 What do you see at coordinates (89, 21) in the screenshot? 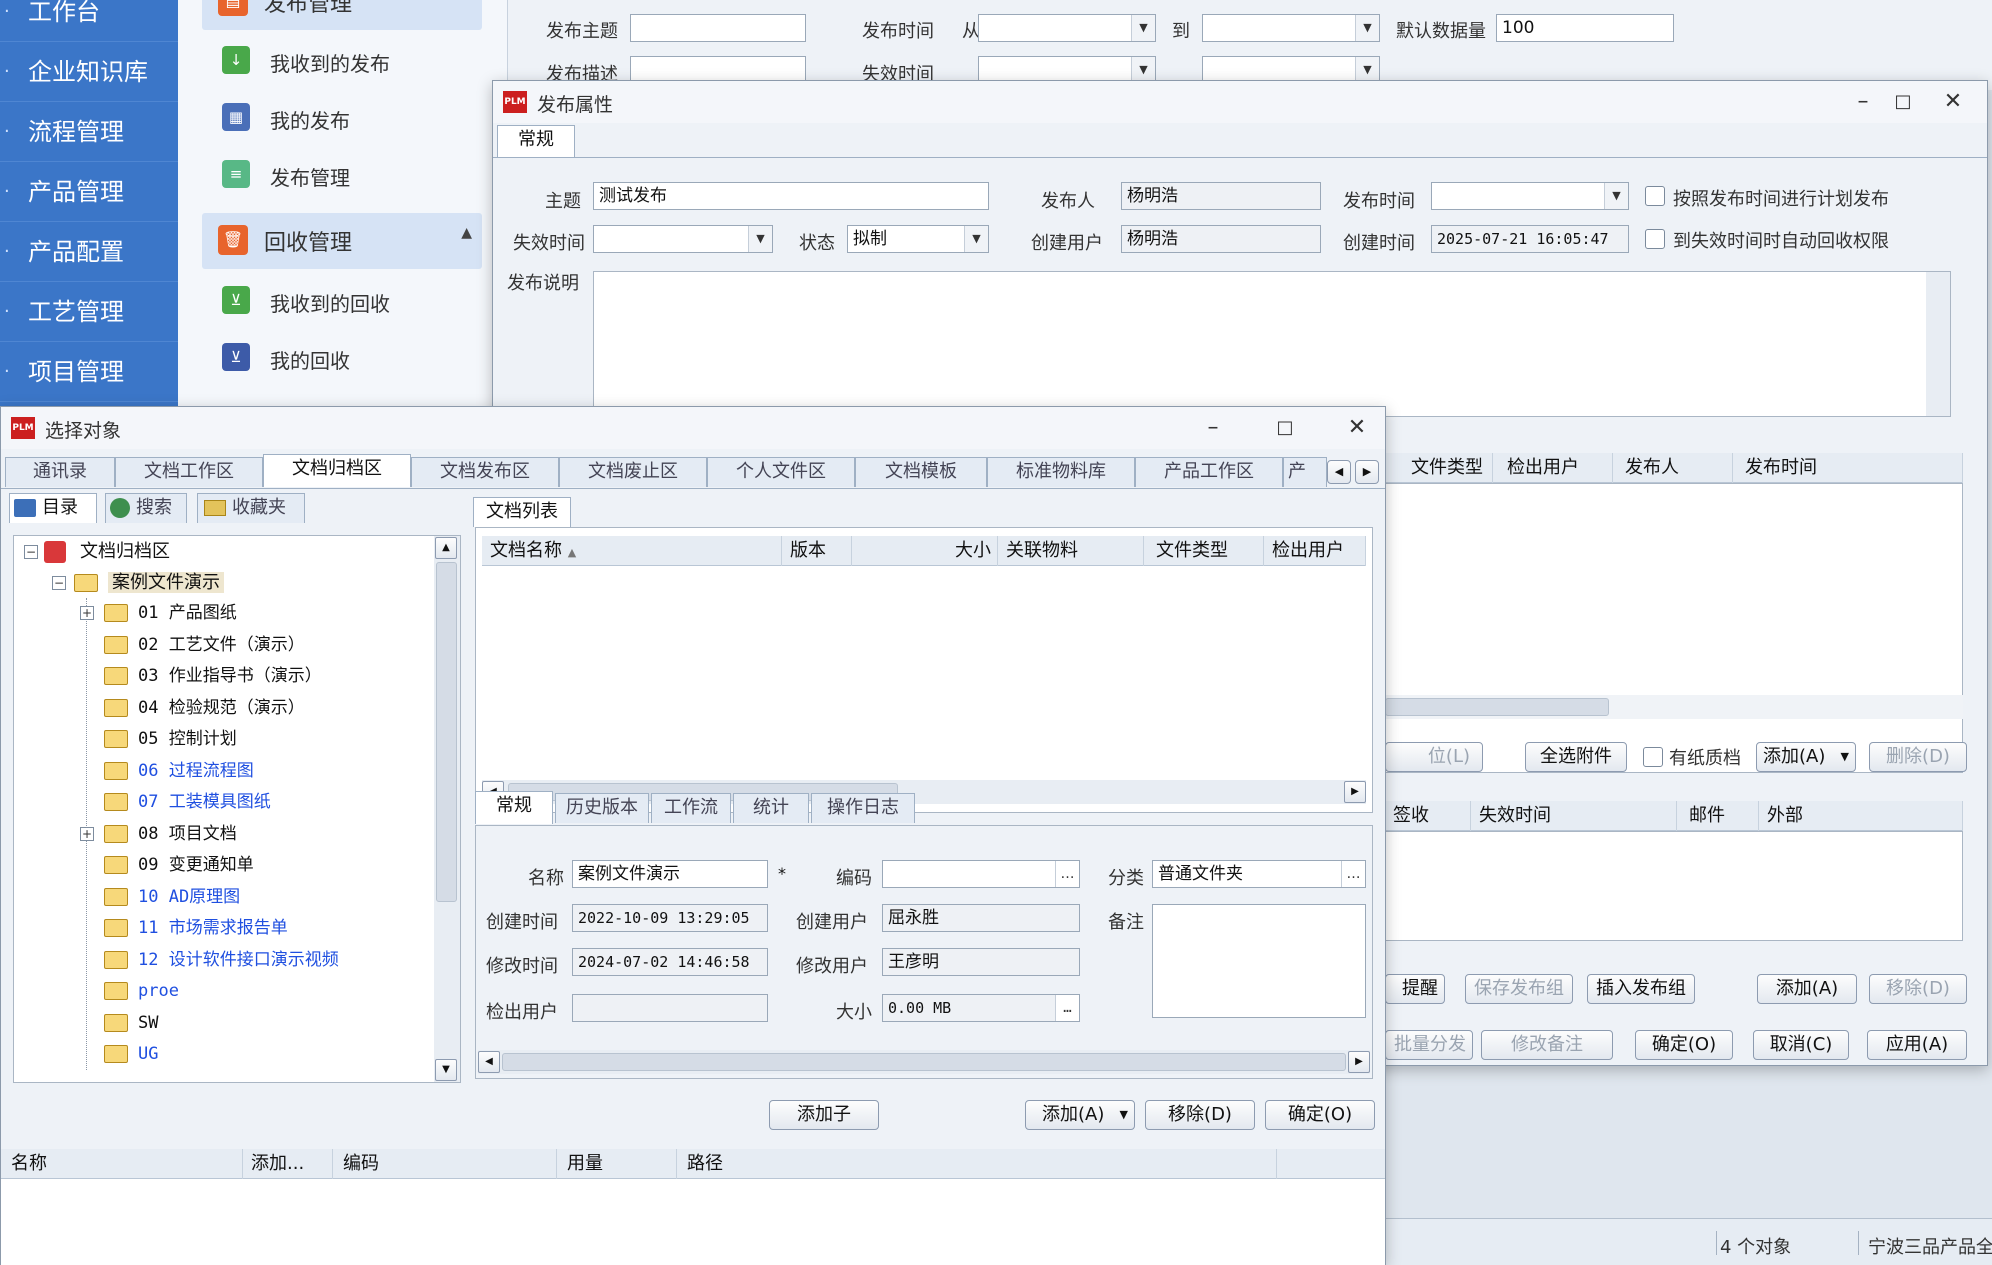
I see `nav-item-workbench: · 工作台` at bounding box center [89, 21].